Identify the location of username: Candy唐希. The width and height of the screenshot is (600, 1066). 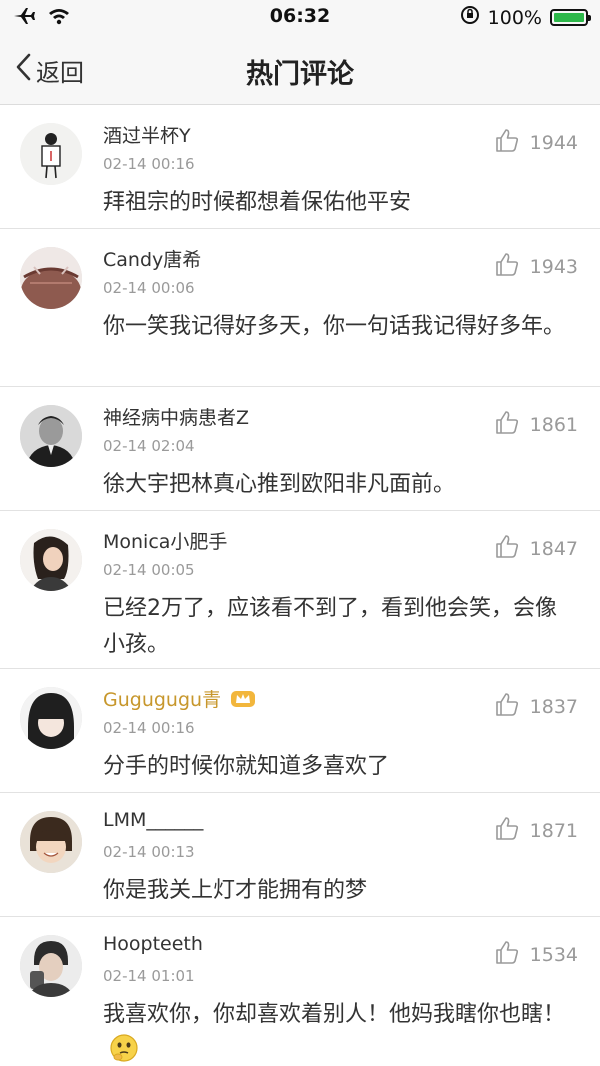
(152, 258).